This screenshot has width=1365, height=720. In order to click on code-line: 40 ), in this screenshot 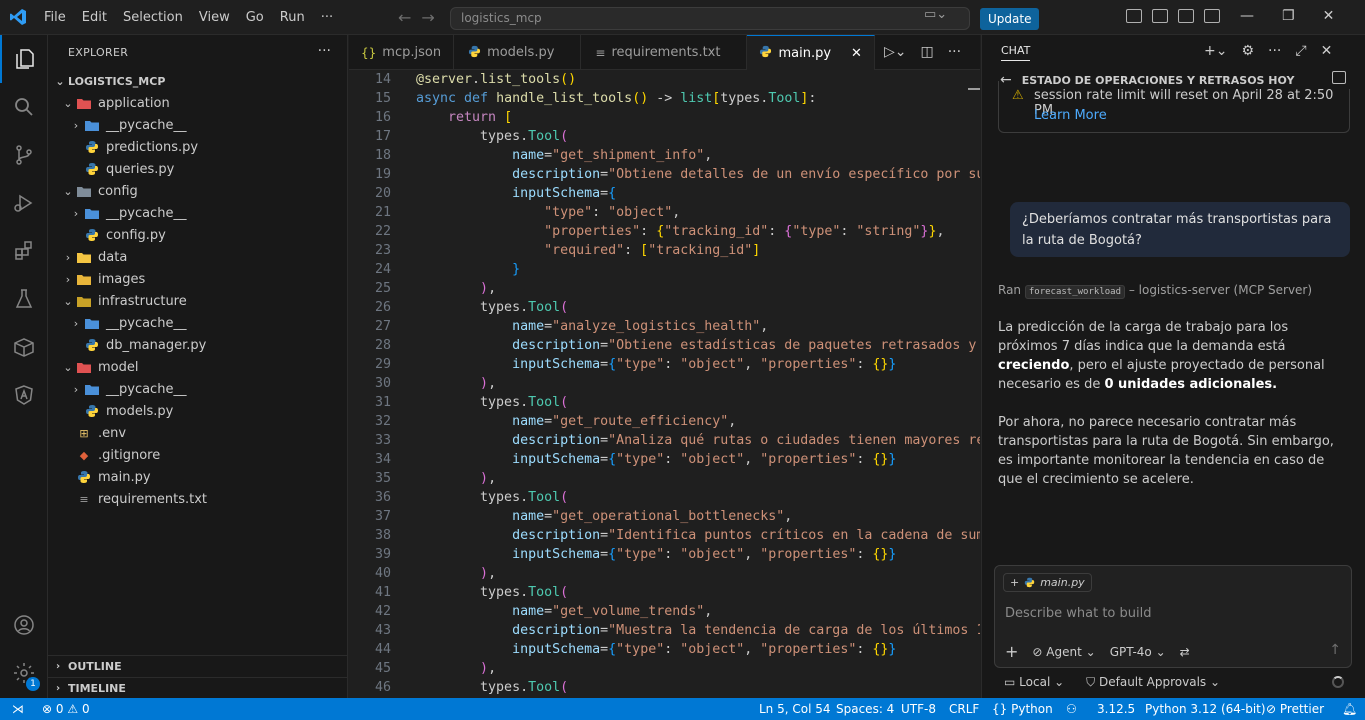, I will do `click(664, 573)`.